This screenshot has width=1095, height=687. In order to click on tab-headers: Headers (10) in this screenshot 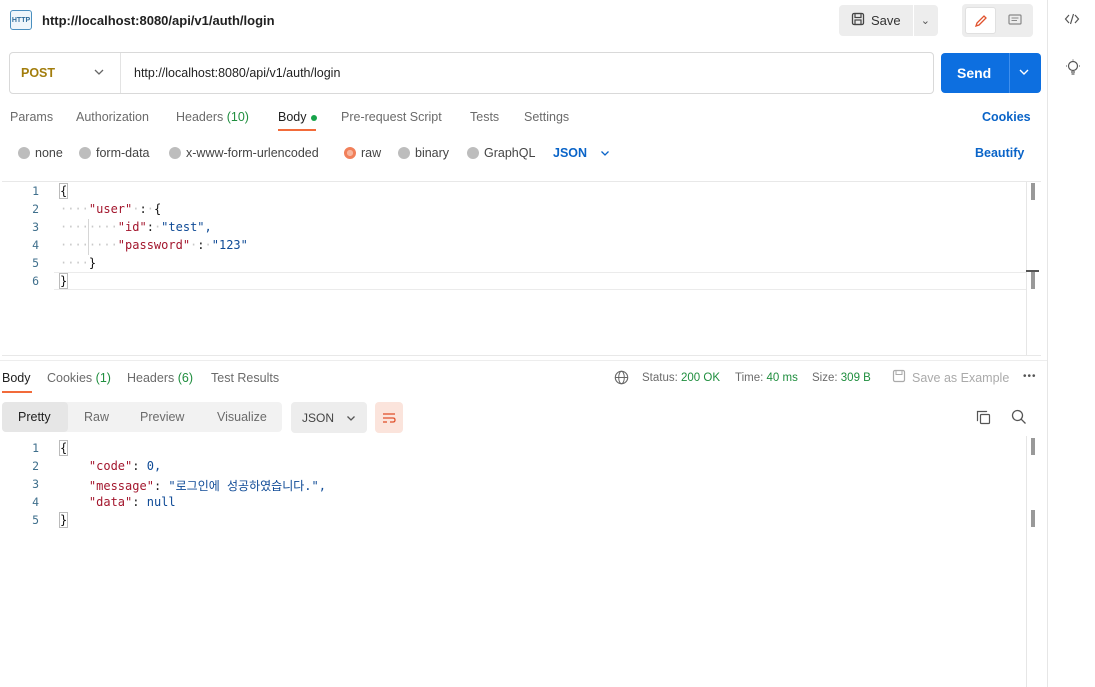, I will do `click(212, 117)`.